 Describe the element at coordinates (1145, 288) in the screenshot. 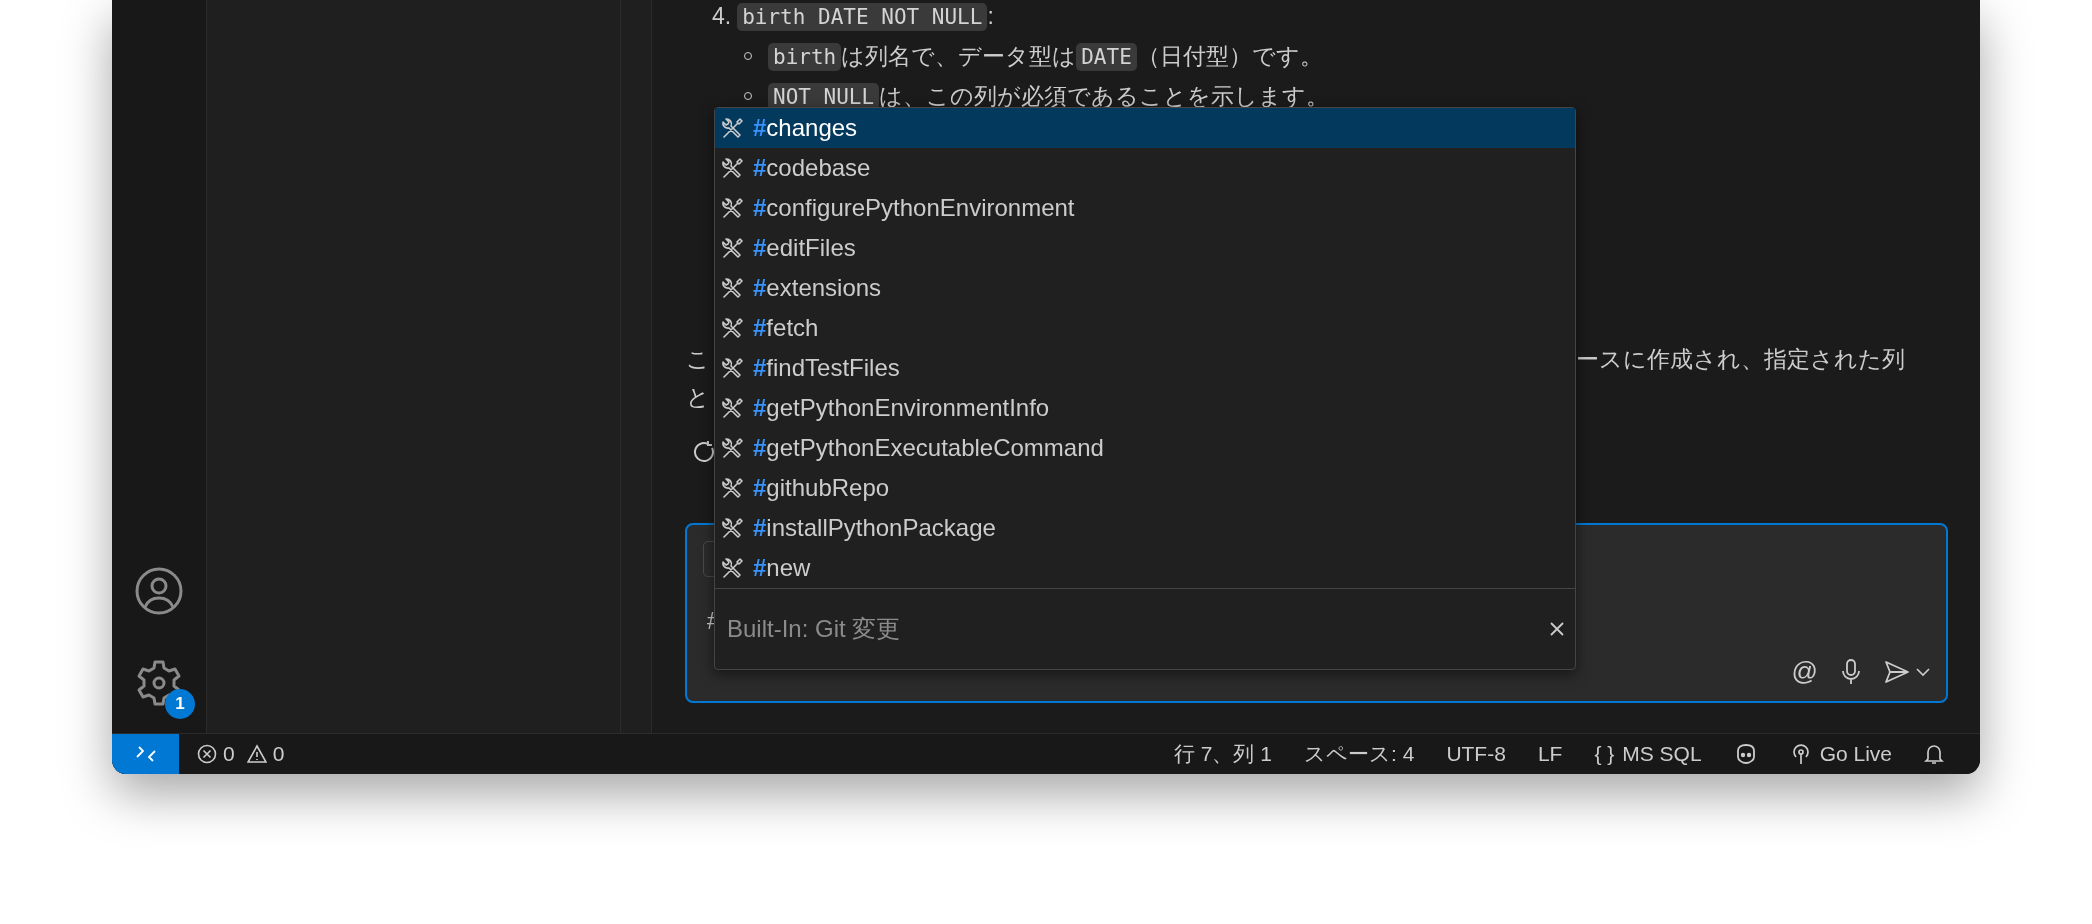

I see `tool-option: #extensions` at that location.